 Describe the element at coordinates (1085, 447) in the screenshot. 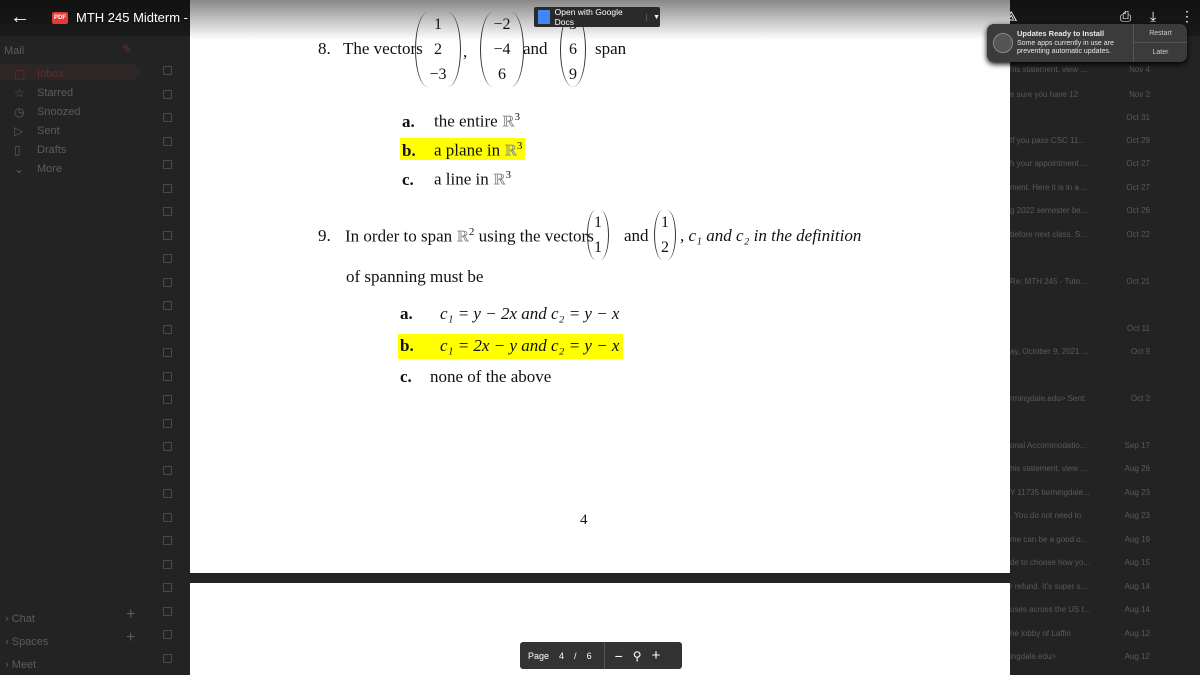

I see `email-row: onal Accommodatio... Sep 17` at that location.